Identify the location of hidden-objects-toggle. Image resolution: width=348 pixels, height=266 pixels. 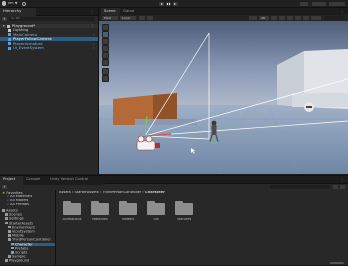
(298, 18).